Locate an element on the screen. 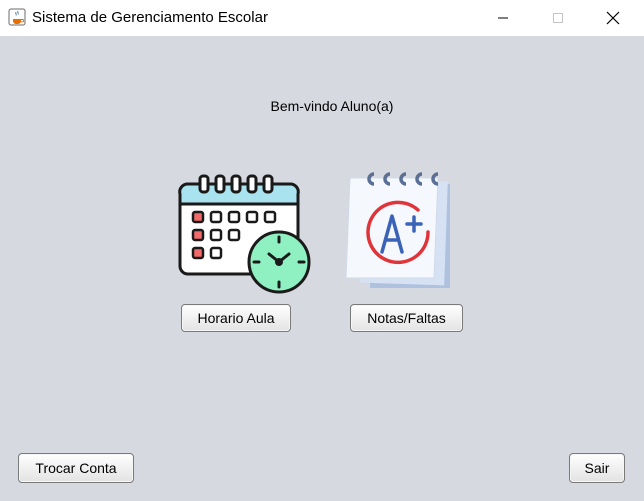 This screenshot has width=644, height=501. calendar-clock-icon is located at coordinates (244, 234).